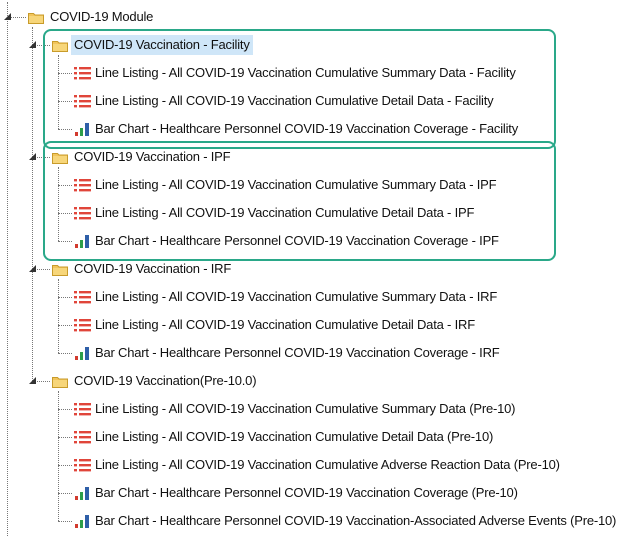 This screenshot has width=623, height=536. Describe the element at coordinates (153, 268) in the screenshot. I see `folder-row-3-label: COVID-19 Vaccination - IRF` at that location.